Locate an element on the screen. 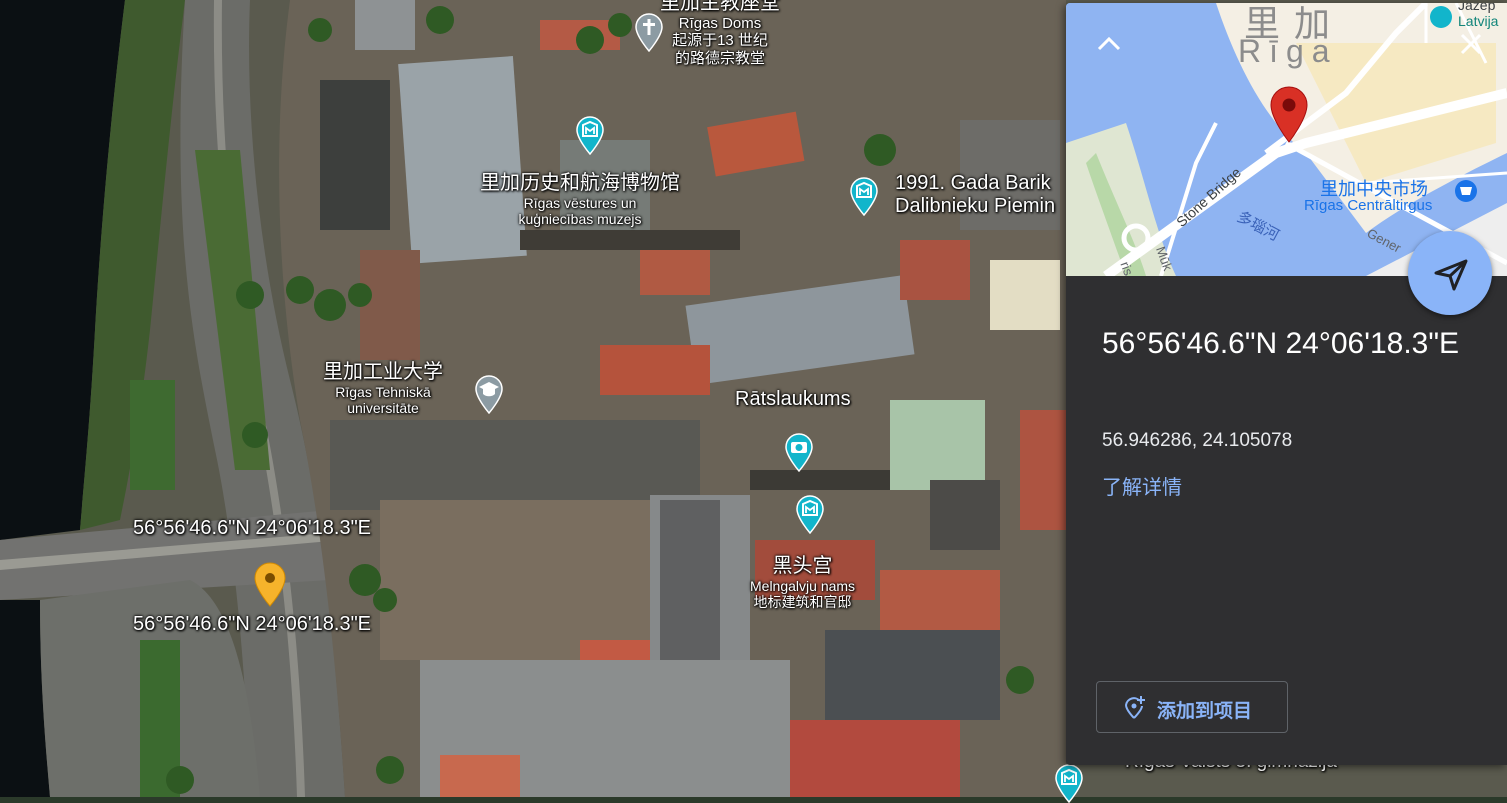 The image size is (1507, 803). square-label: Rātslaukums is located at coordinates (793, 399).